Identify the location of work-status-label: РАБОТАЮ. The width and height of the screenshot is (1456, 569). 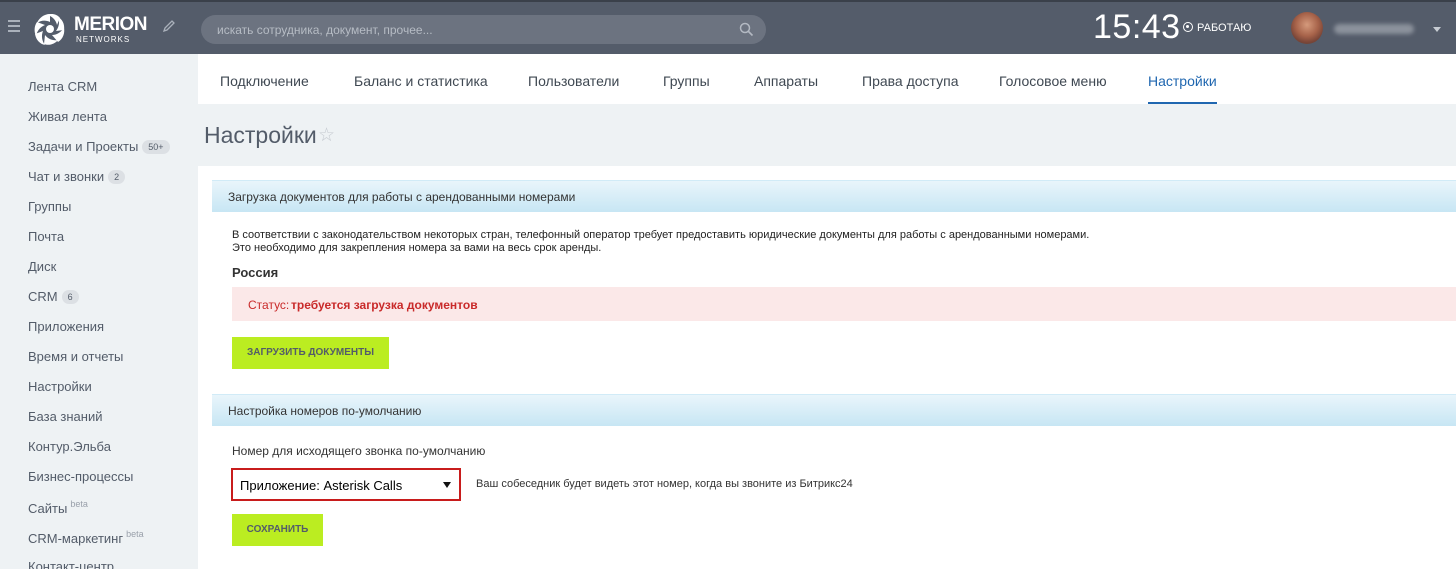
(1224, 28).